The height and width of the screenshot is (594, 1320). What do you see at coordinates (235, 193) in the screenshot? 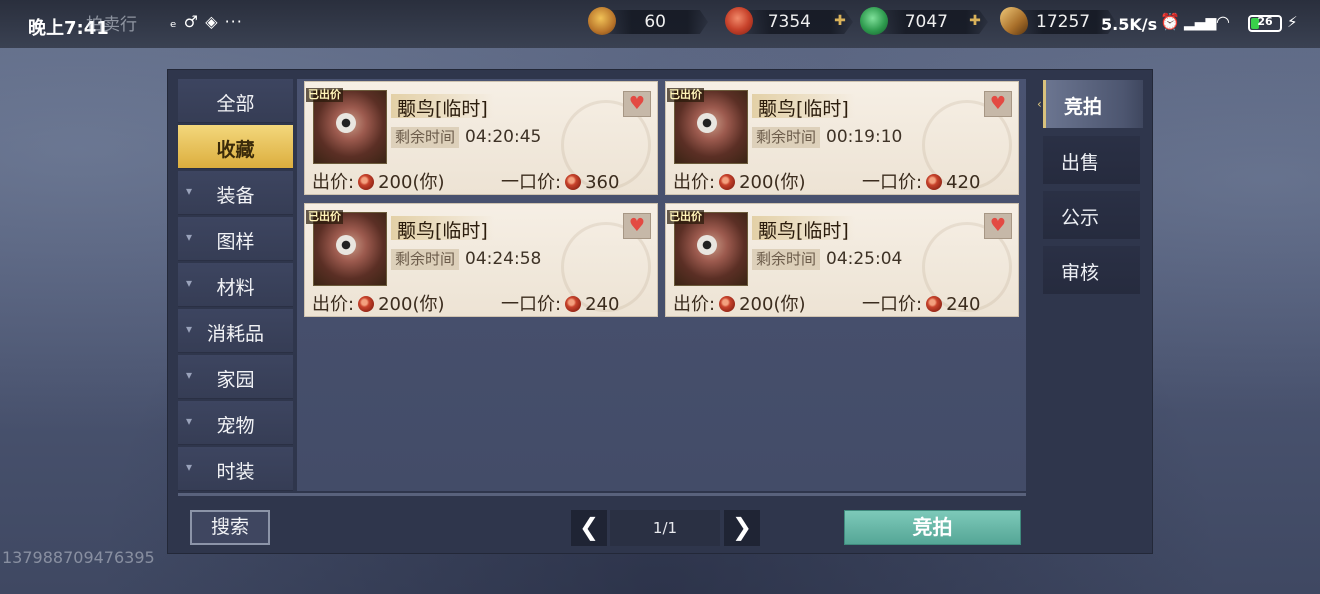
I see `category-equipment: ▾ 装备` at bounding box center [235, 193].